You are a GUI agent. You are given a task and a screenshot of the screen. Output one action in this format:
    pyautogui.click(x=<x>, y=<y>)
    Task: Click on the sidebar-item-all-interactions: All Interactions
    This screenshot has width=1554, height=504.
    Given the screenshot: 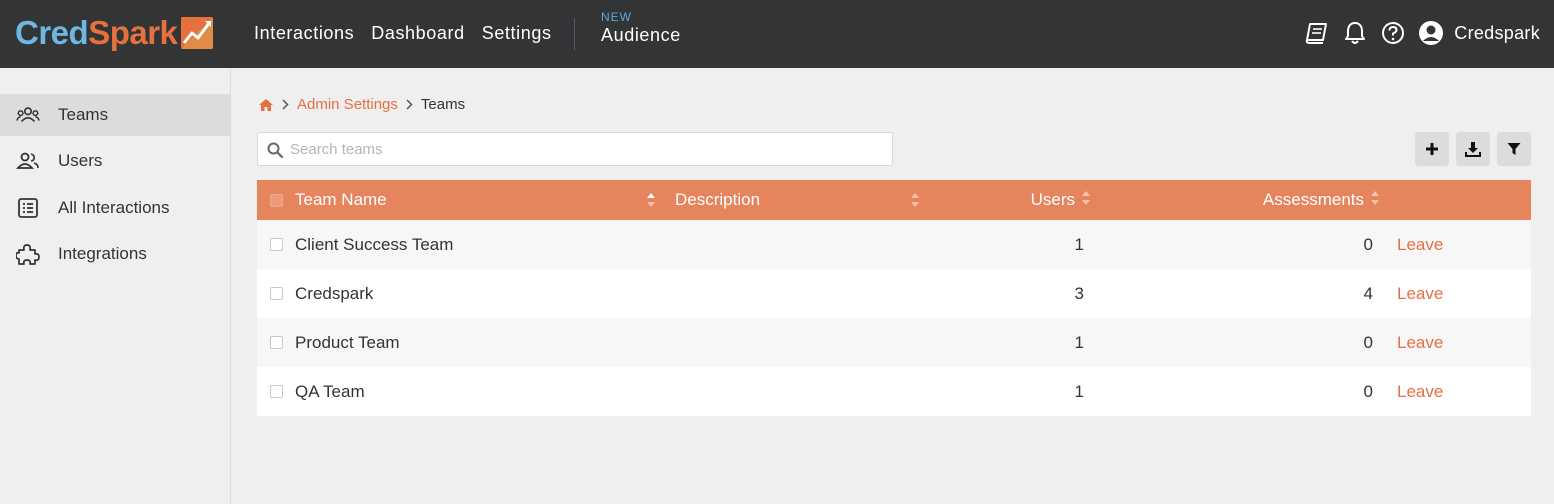 What is the action you would take?
    pyautogui.click(x=115, y=208)
    